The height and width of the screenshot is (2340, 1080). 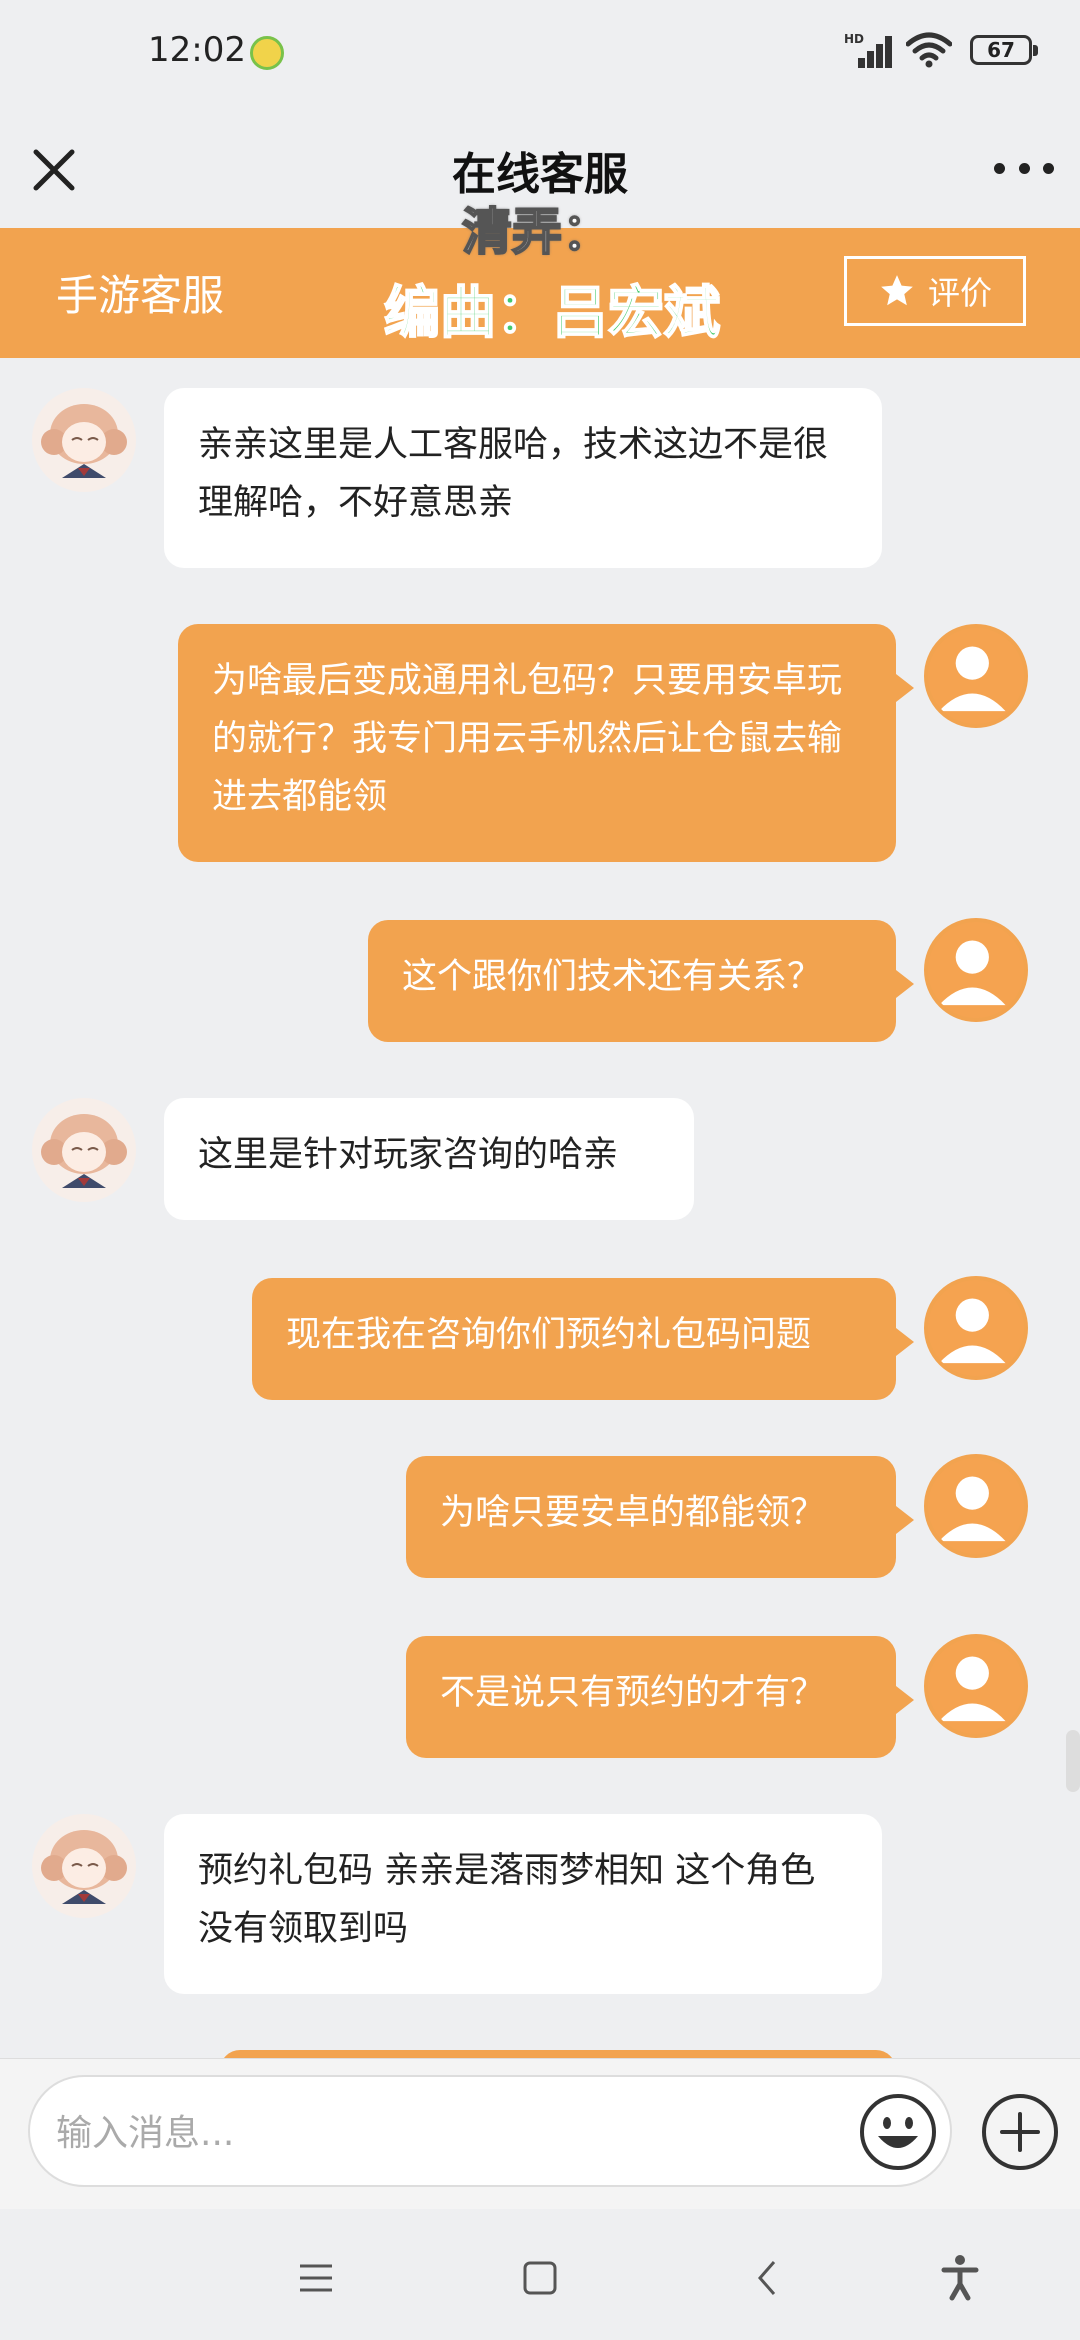 What do you see at coordinates (540, 2278) in the screenshot?
I see `home-icon` at bounding box center [540, 2278].